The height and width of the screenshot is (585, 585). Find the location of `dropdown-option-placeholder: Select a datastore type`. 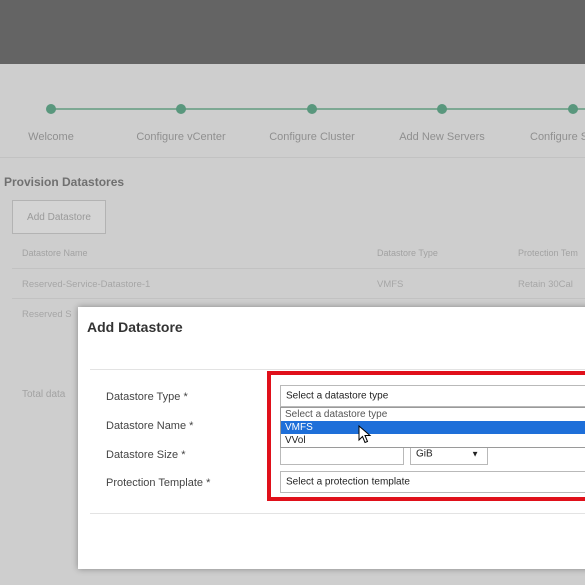

dropdown-option-placeholder: Select a datastore type is located at coordinates (433, 414).